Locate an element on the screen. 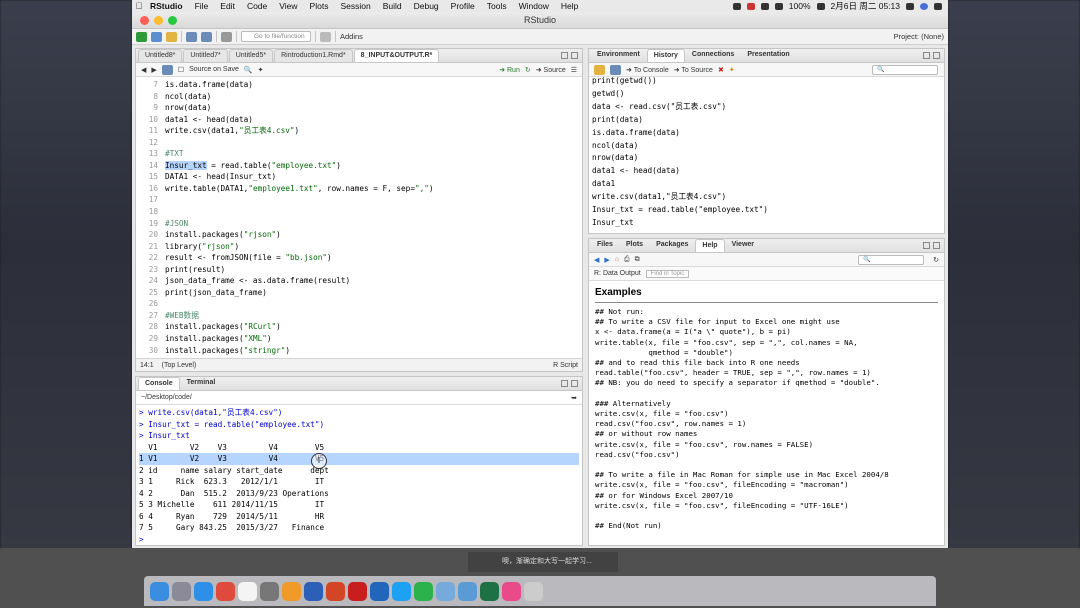 This screenshot has height=608, width=1080. menu-edit: Edit is located at coordinates (227, 6).